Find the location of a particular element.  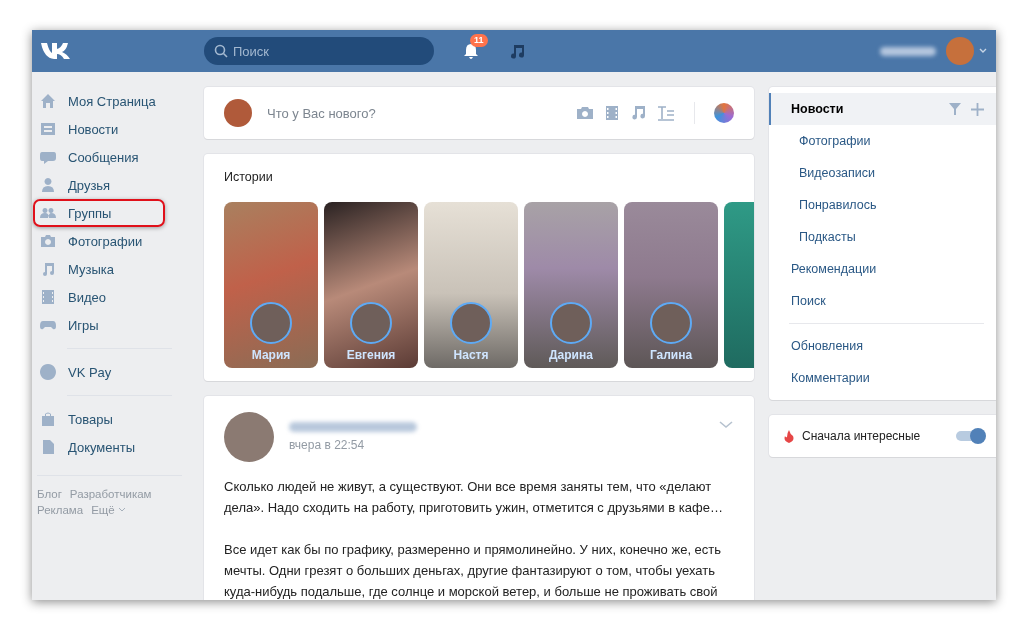

menu-item: Понравилось is located at coordinates (882, 205).